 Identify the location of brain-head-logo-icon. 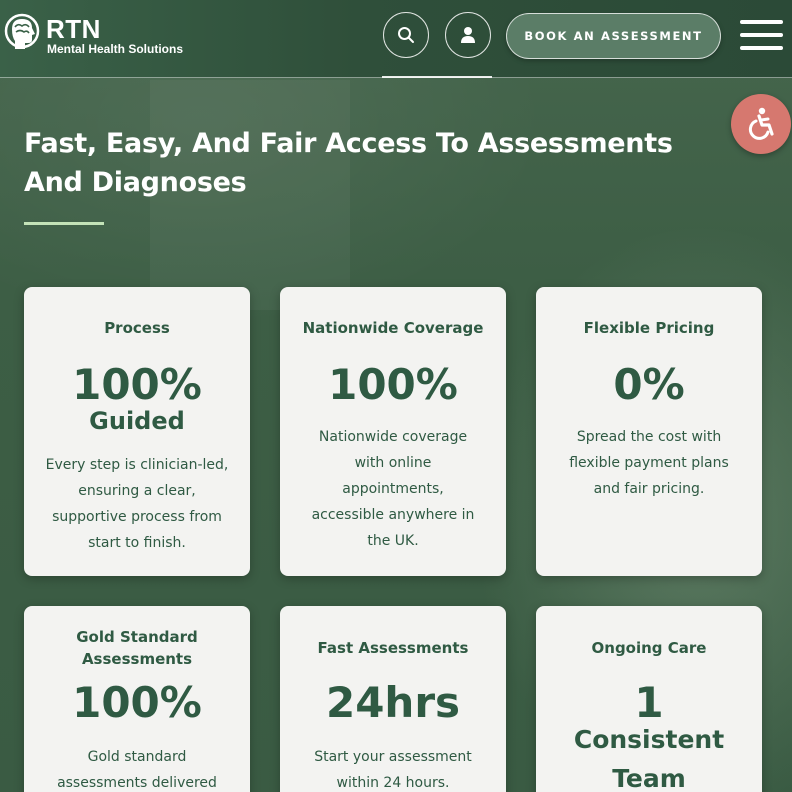
(22, 31).